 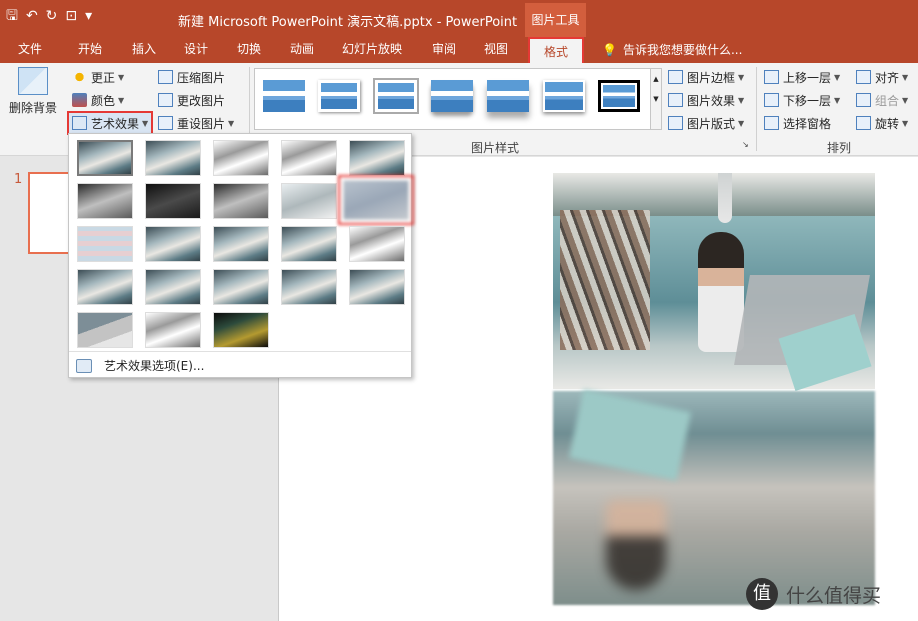 What do you see at coordinates (50, 213) in the screenshot?
I see `slide-thumbnail` at bounding box center [50, 213].